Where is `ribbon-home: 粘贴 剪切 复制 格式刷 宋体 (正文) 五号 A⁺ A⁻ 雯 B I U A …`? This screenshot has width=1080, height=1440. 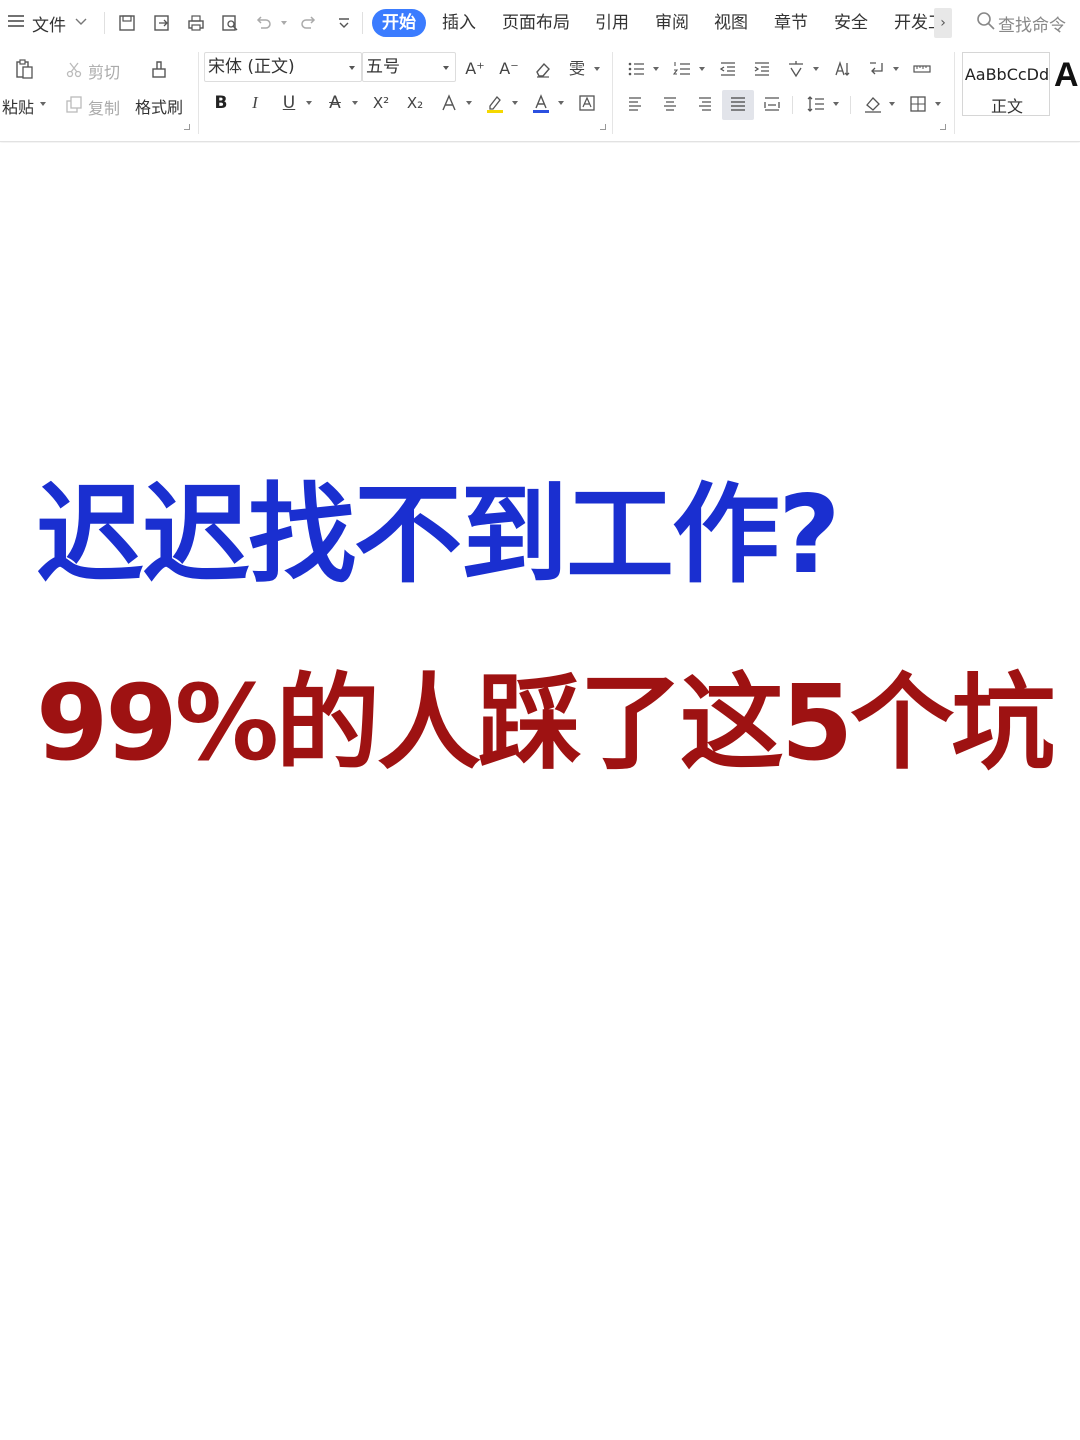
ribbon-home: 粘贴 剪切 复制 格式刷 宋体 (正文) 五号 A⁺ A⁻ 雯 B I U A … is located at coordinates (540, 94).